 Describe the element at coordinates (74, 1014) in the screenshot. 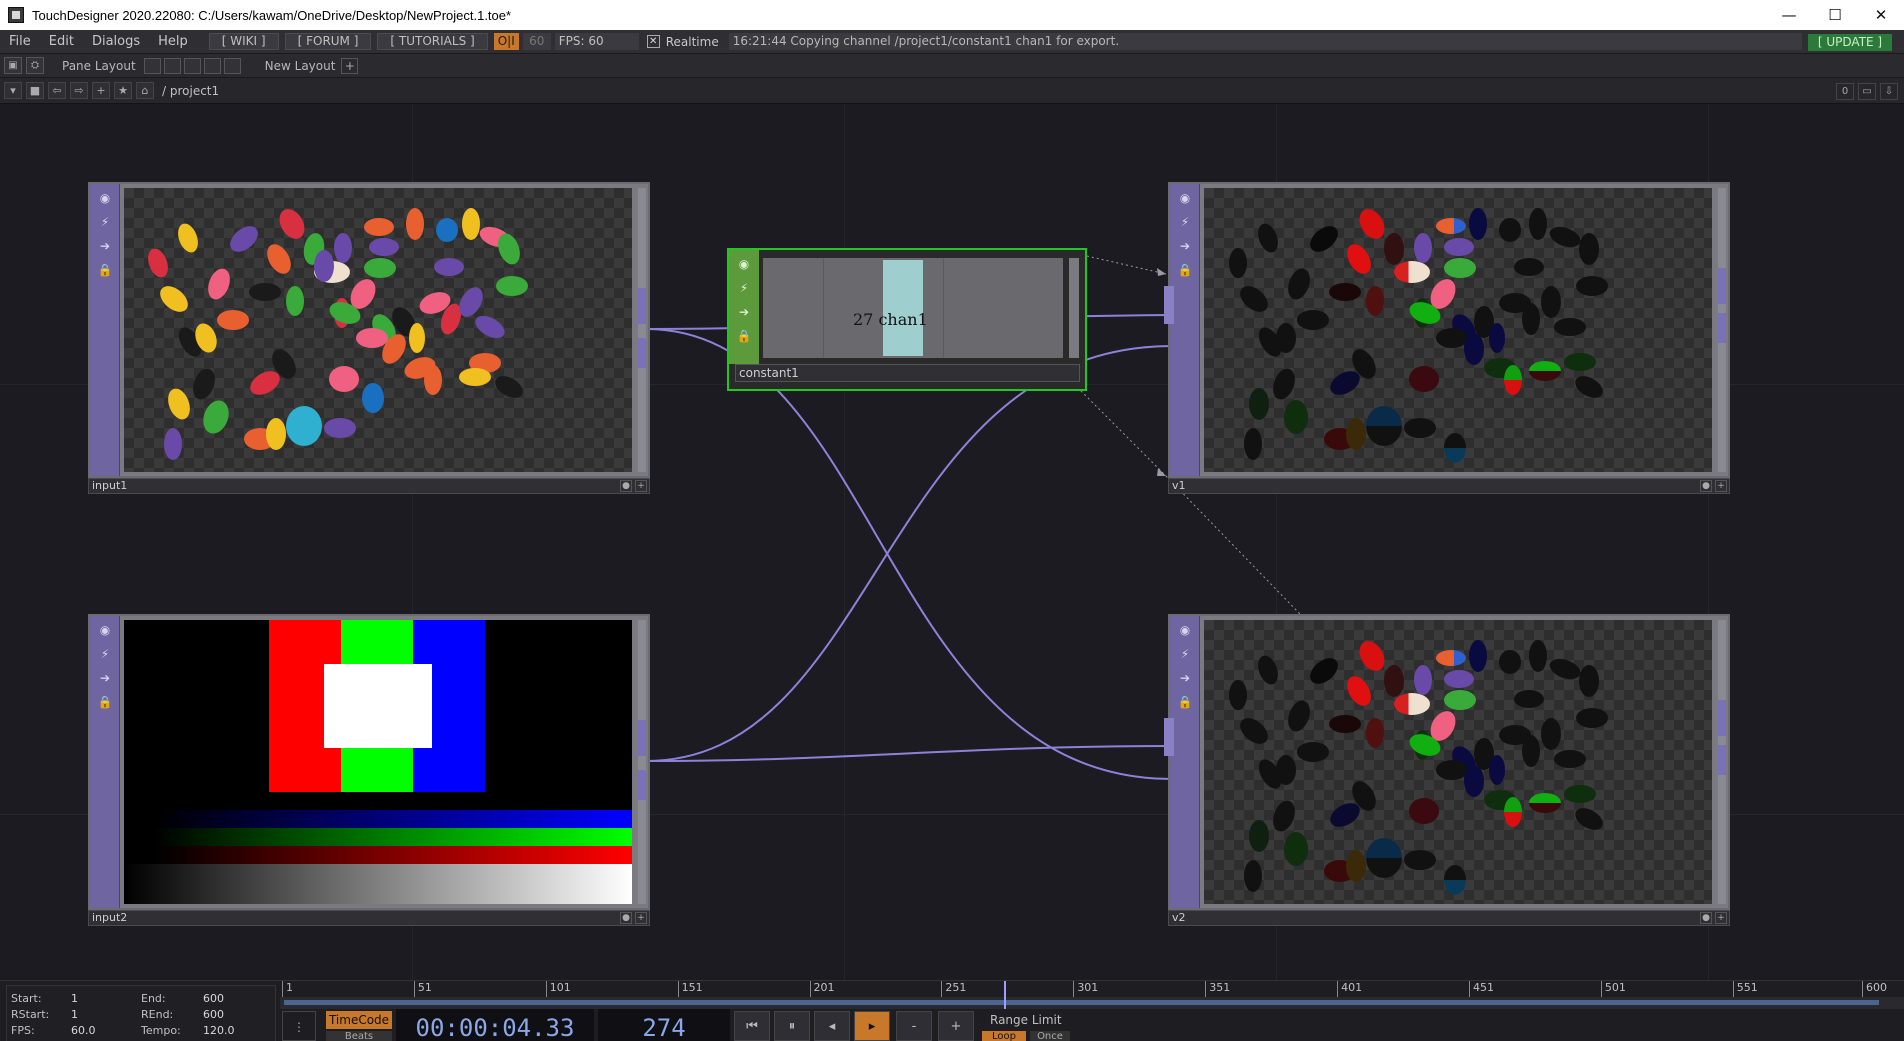

I see `rstart-value: 1` at that location.